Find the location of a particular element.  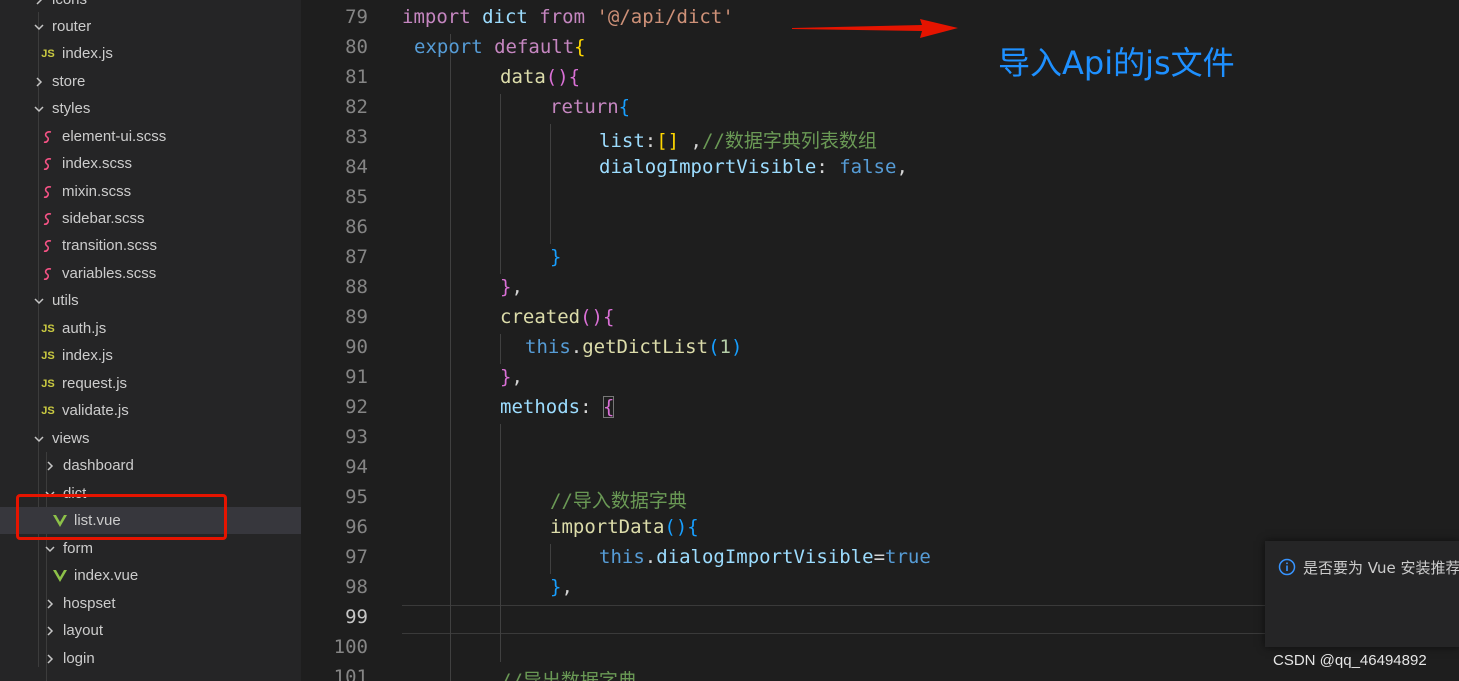

code-line-97: this.dialogImportVisible=true is located at coordinates (765, 557).